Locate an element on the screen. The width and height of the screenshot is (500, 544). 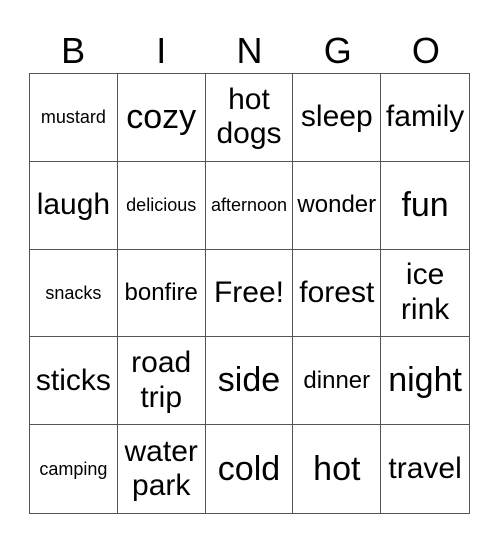
bingo-cell: fun is located at coordinates (425, 206).